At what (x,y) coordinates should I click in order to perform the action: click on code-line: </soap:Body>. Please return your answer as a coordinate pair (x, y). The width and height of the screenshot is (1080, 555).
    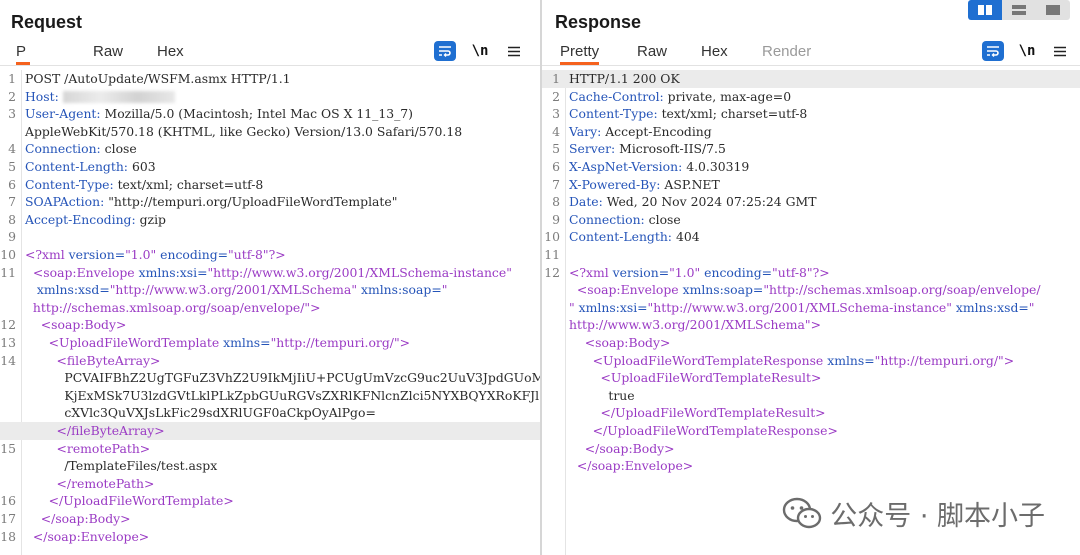
    Looking at the image, I should click on (811, 449).